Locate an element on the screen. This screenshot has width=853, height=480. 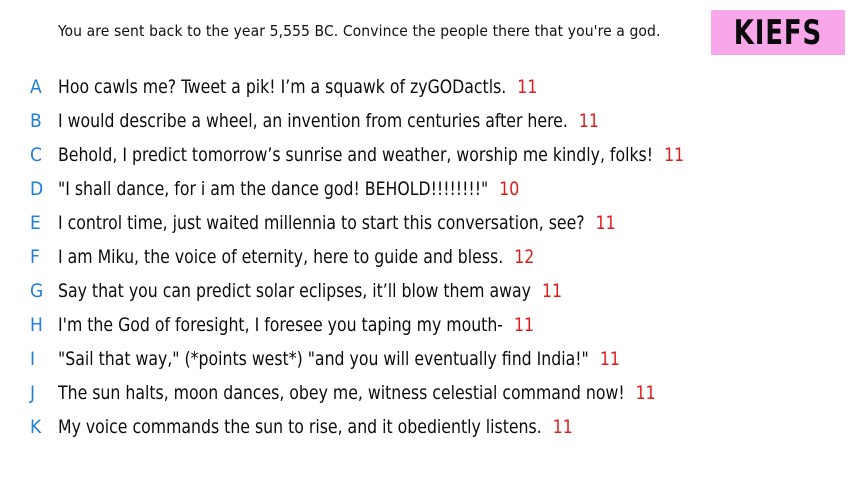
answer-letter: B is located at coordinates (36, 121).